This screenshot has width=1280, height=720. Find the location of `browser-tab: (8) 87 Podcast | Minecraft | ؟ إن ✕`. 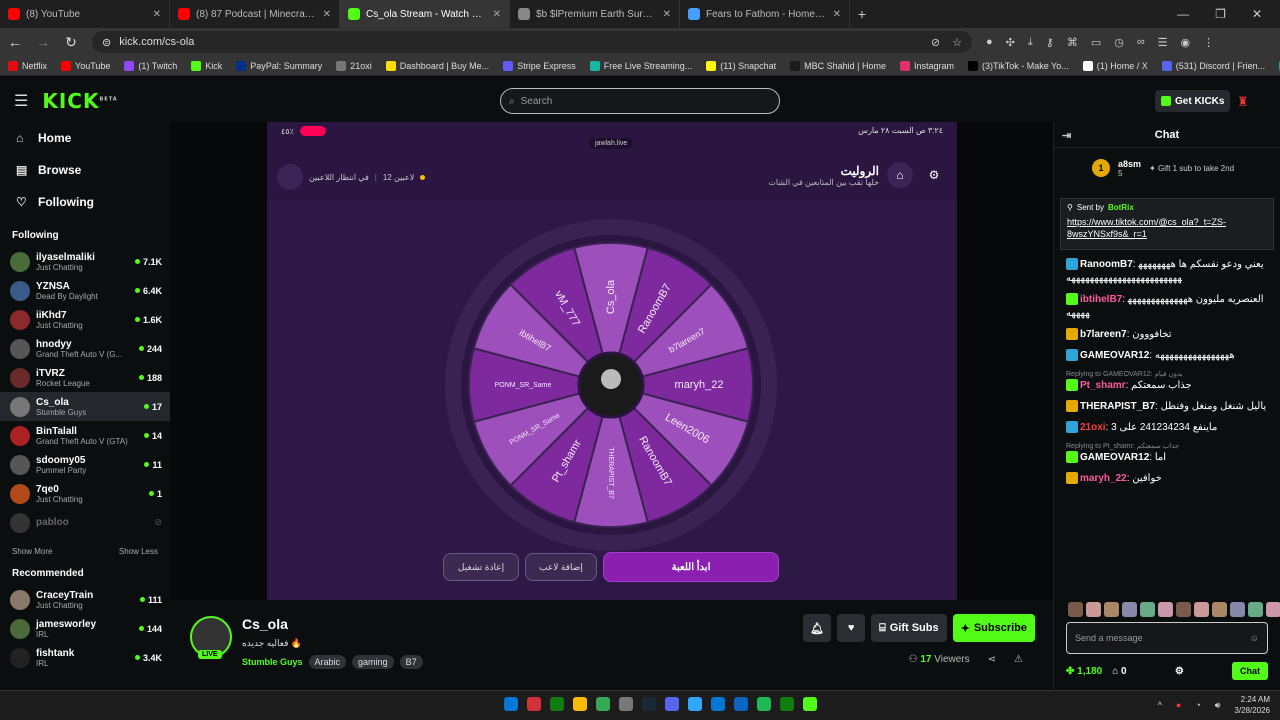

browser-tab: (8) 87 Podcast | Minecraft | ؟ إن ✕ is located at coordinates (255, 14).